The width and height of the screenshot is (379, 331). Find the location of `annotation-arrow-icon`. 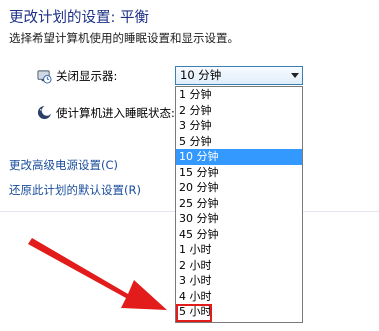

annotation-arrow-icon is located at coordinates (97, 274).